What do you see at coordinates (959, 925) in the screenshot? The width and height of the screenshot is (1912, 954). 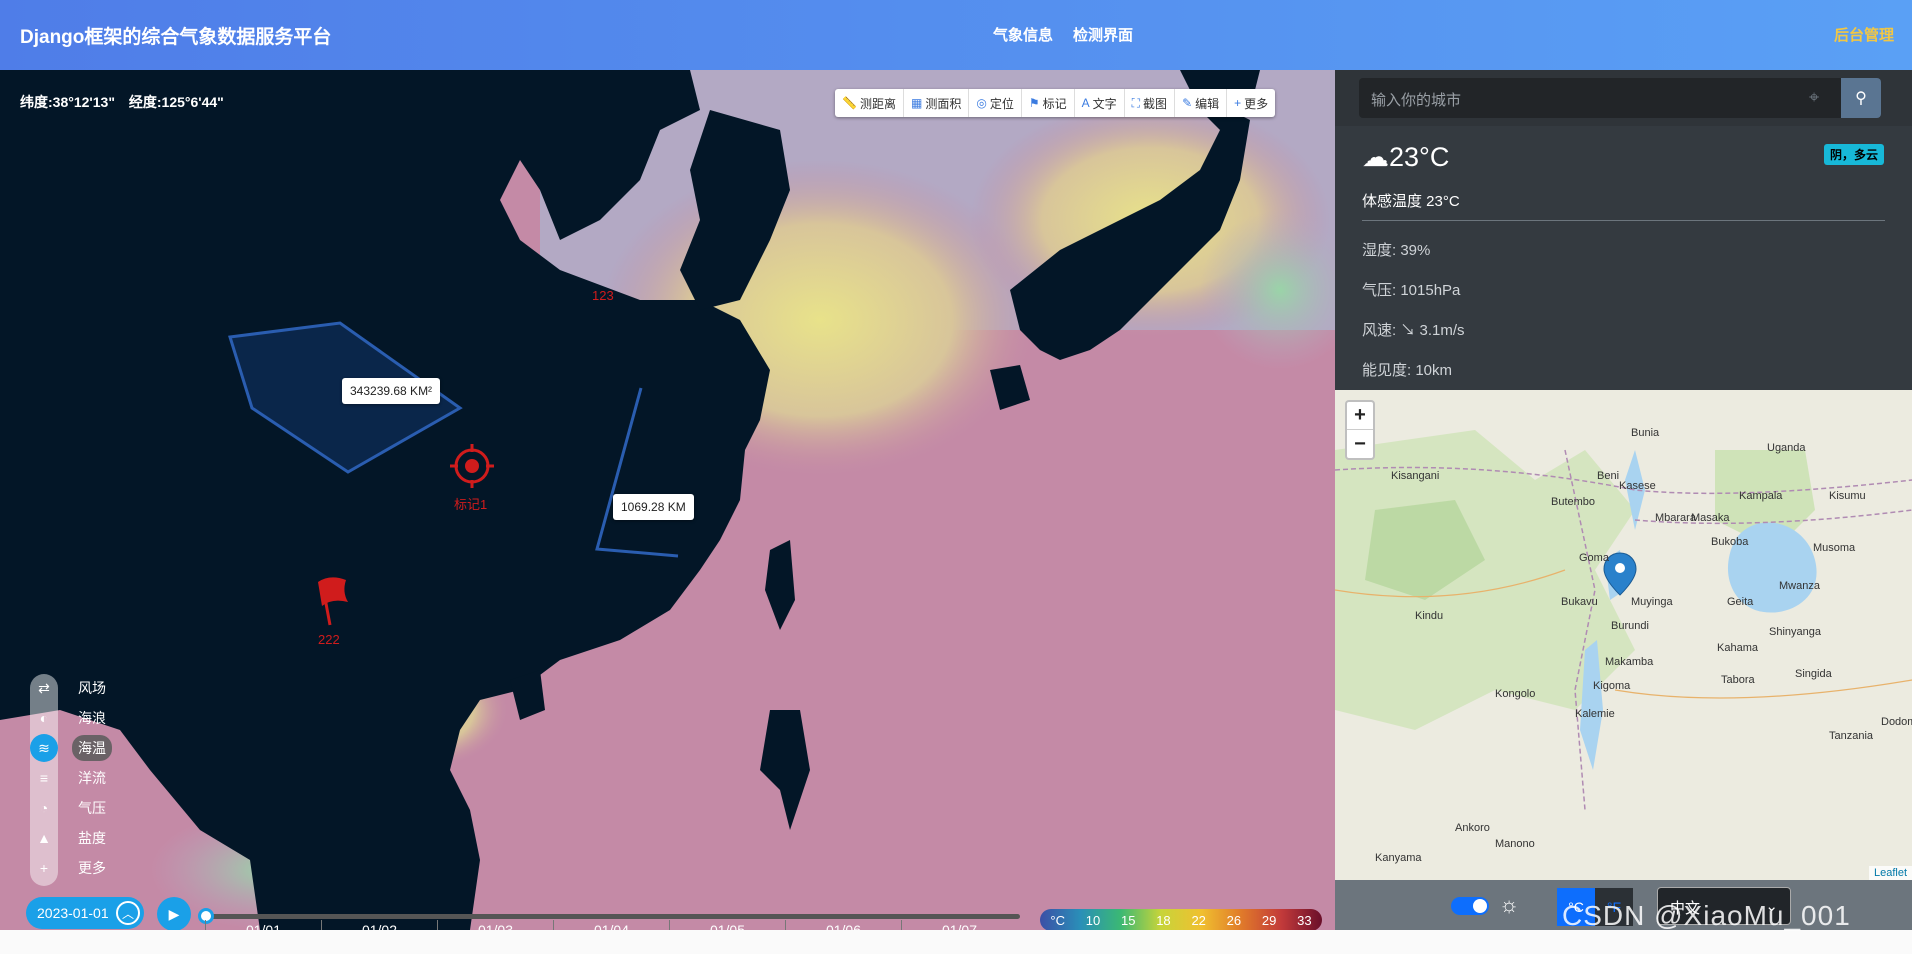 I see `timeline-tick: 01/07` at bounding box center [959, 925].